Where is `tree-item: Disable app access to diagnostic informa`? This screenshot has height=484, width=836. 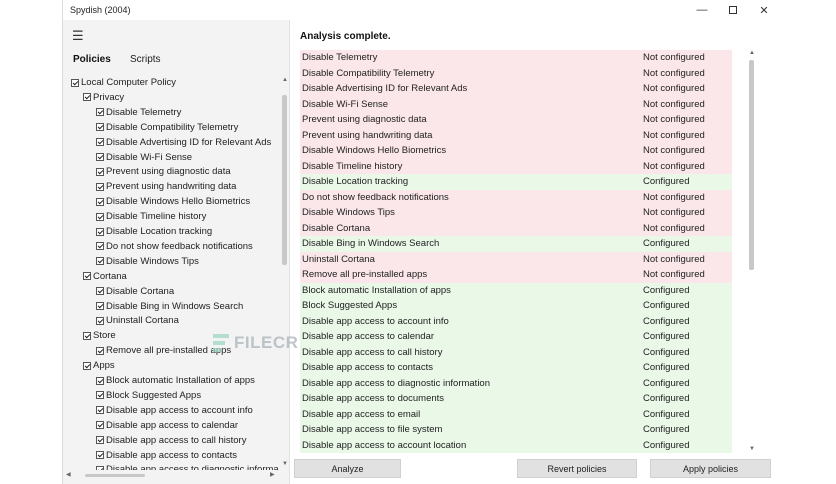 tree-item: Disable app access to diagnostic informa is located at coordinates (187, 466).